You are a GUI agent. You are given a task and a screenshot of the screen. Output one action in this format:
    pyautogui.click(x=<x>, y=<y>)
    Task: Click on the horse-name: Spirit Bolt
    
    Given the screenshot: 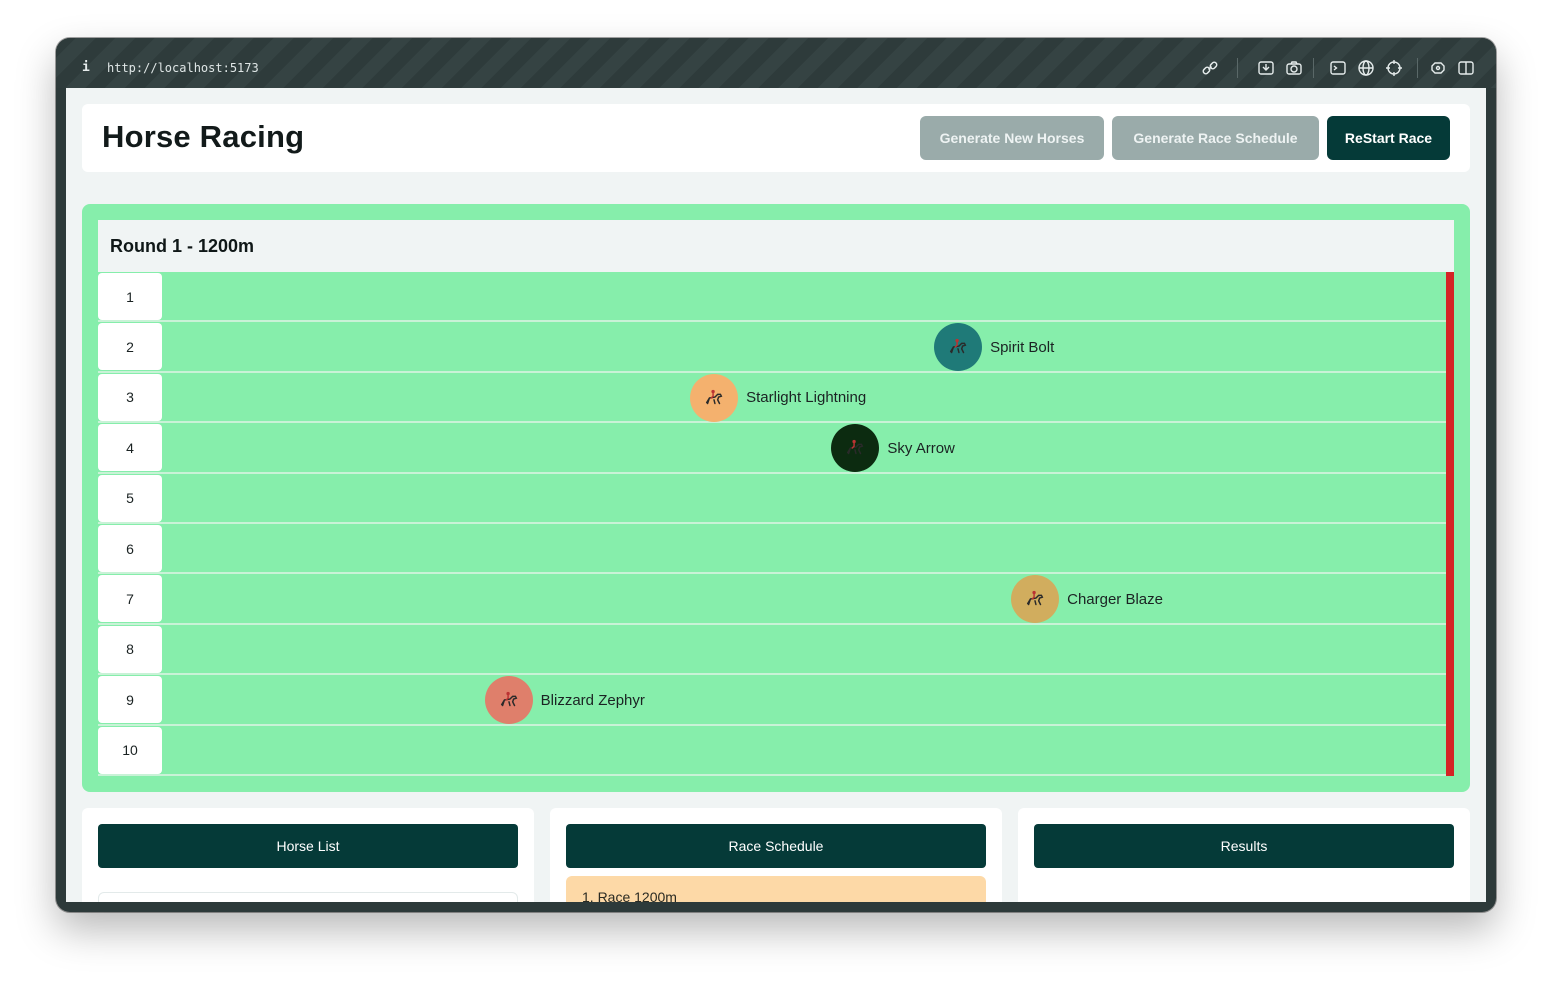 What is the action you would take?
    pyautogui.click(x=1022, y=347)
    